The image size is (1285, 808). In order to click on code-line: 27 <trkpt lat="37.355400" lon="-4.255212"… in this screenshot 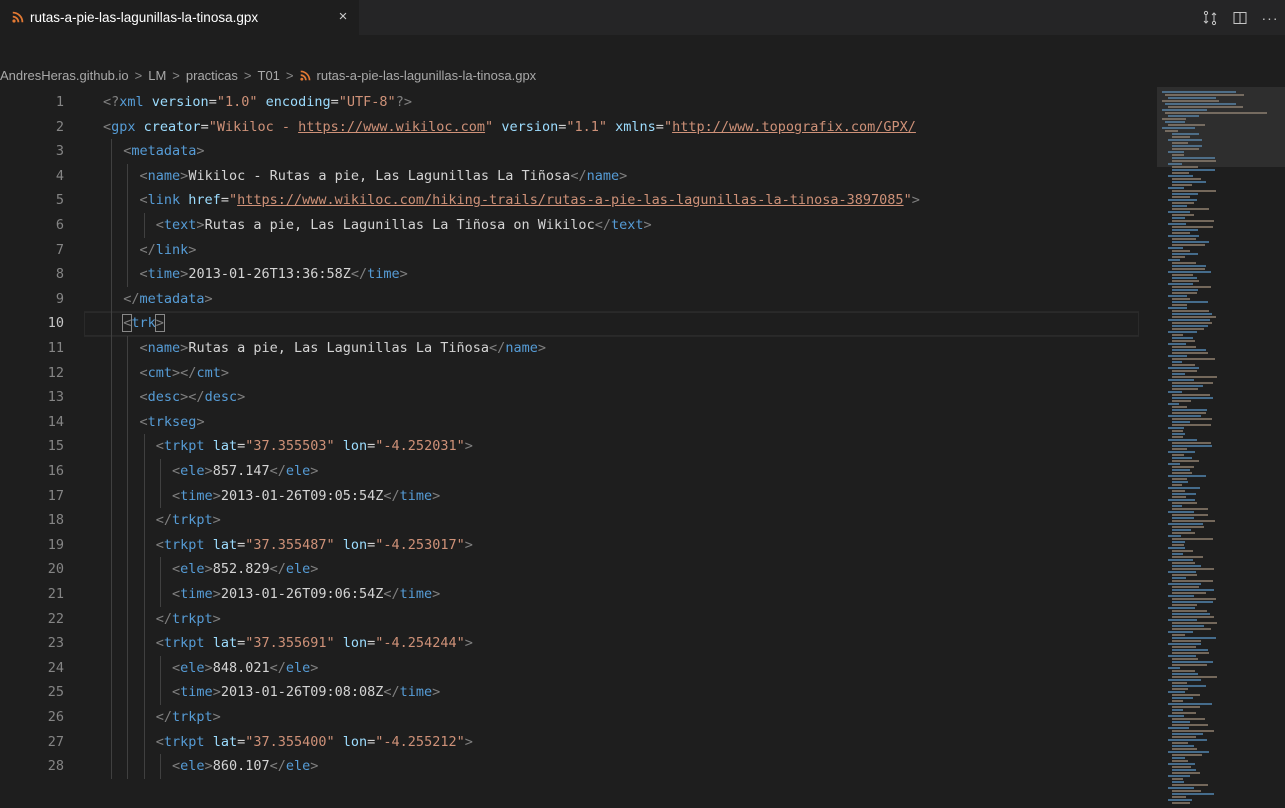, I will do `click(642, 742)`.